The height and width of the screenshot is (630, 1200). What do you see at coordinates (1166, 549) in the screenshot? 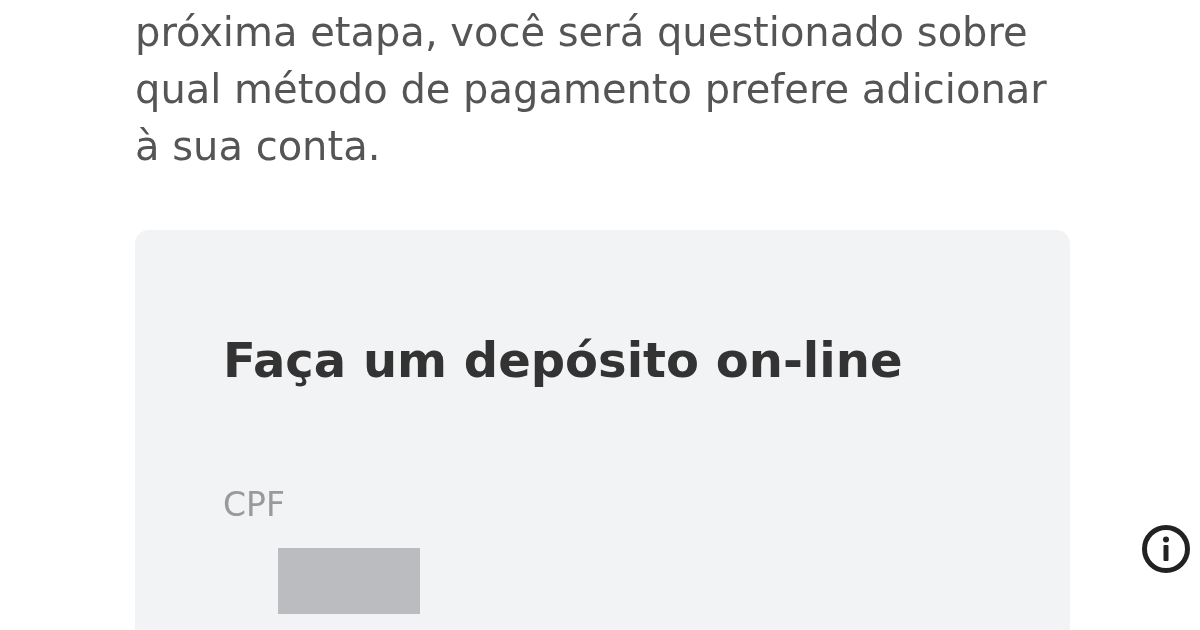
I see `info-icon` at bounding box center [1166, 549].